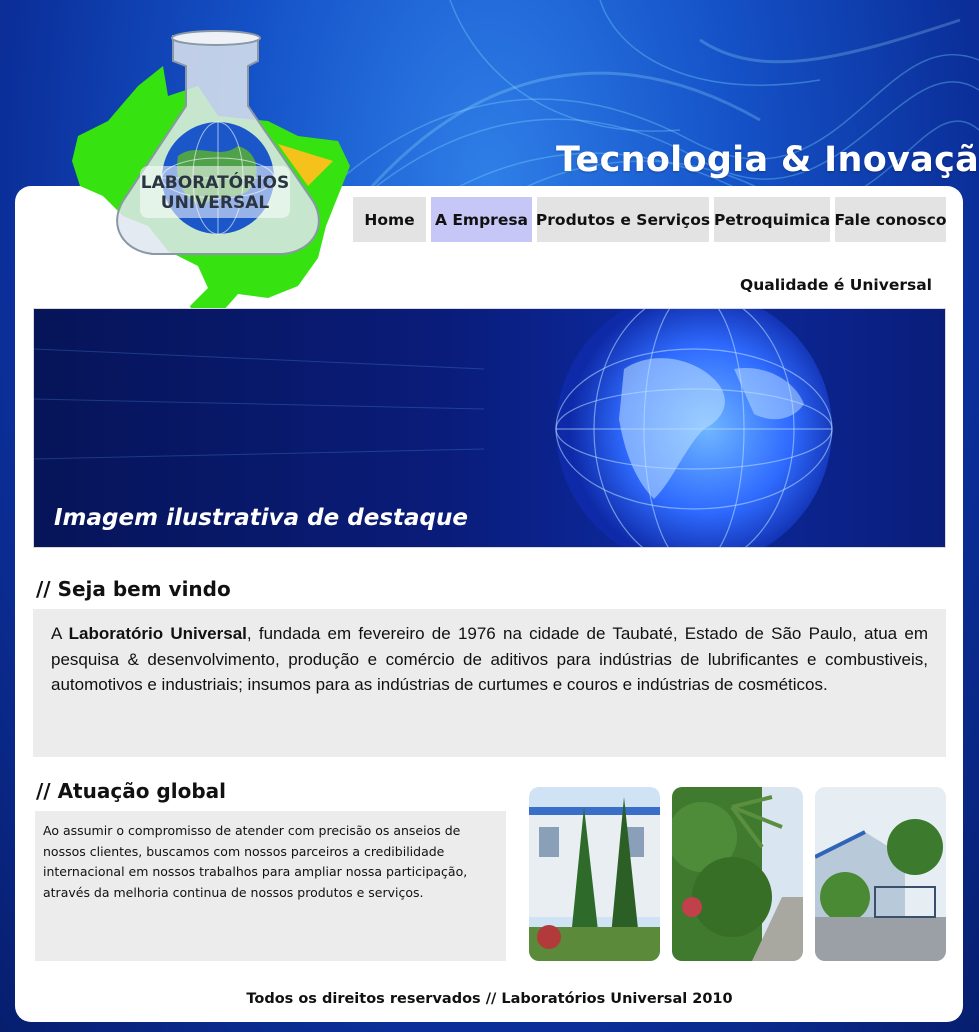 This screenshot has width=979, height=1032. Describe the element at coordinates (890, 219) in the screenshot. I see `nav-item-fale-conosco: Fale conosco` at that location.